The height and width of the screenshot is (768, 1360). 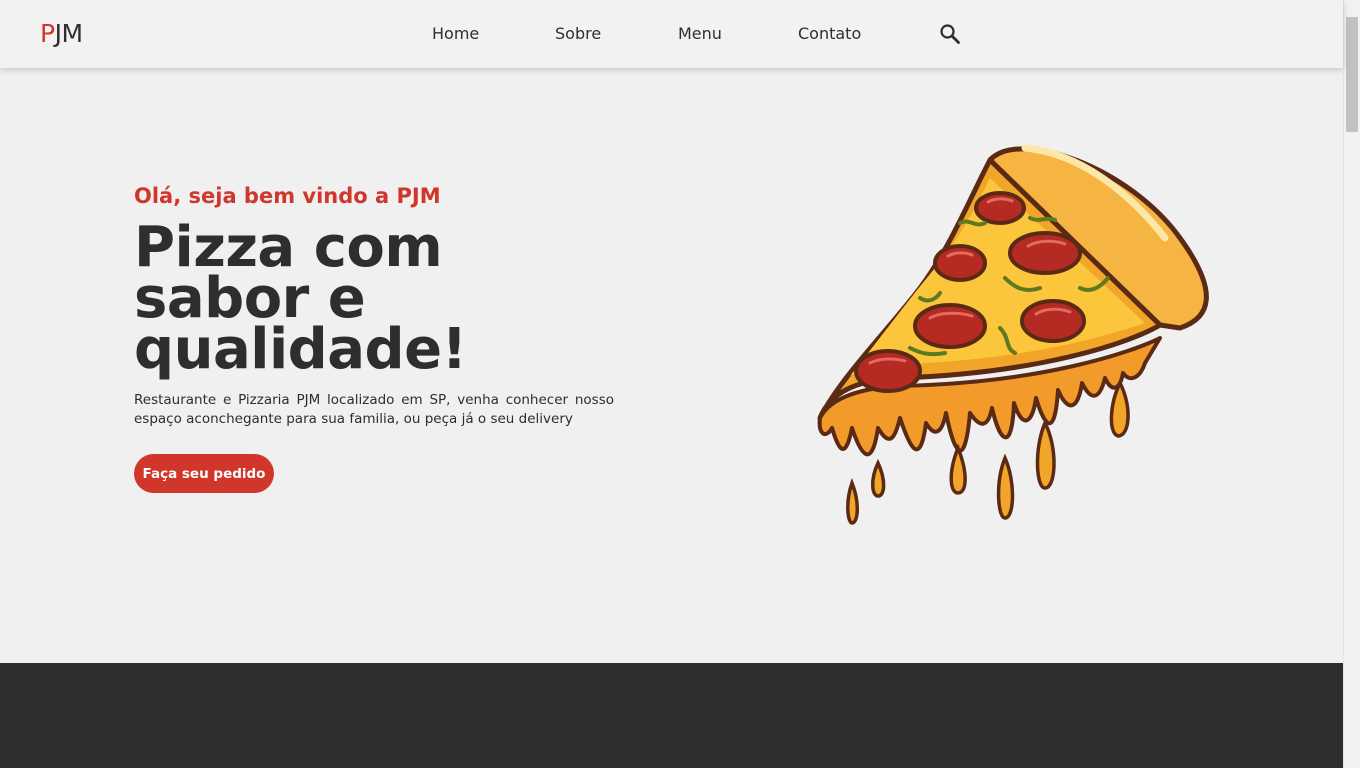 What do you see at coordinates (671, 34) in the screenshot?
I see `site-header: PJM Home Sobre Menu Contato` at bounding box center [671, 34].